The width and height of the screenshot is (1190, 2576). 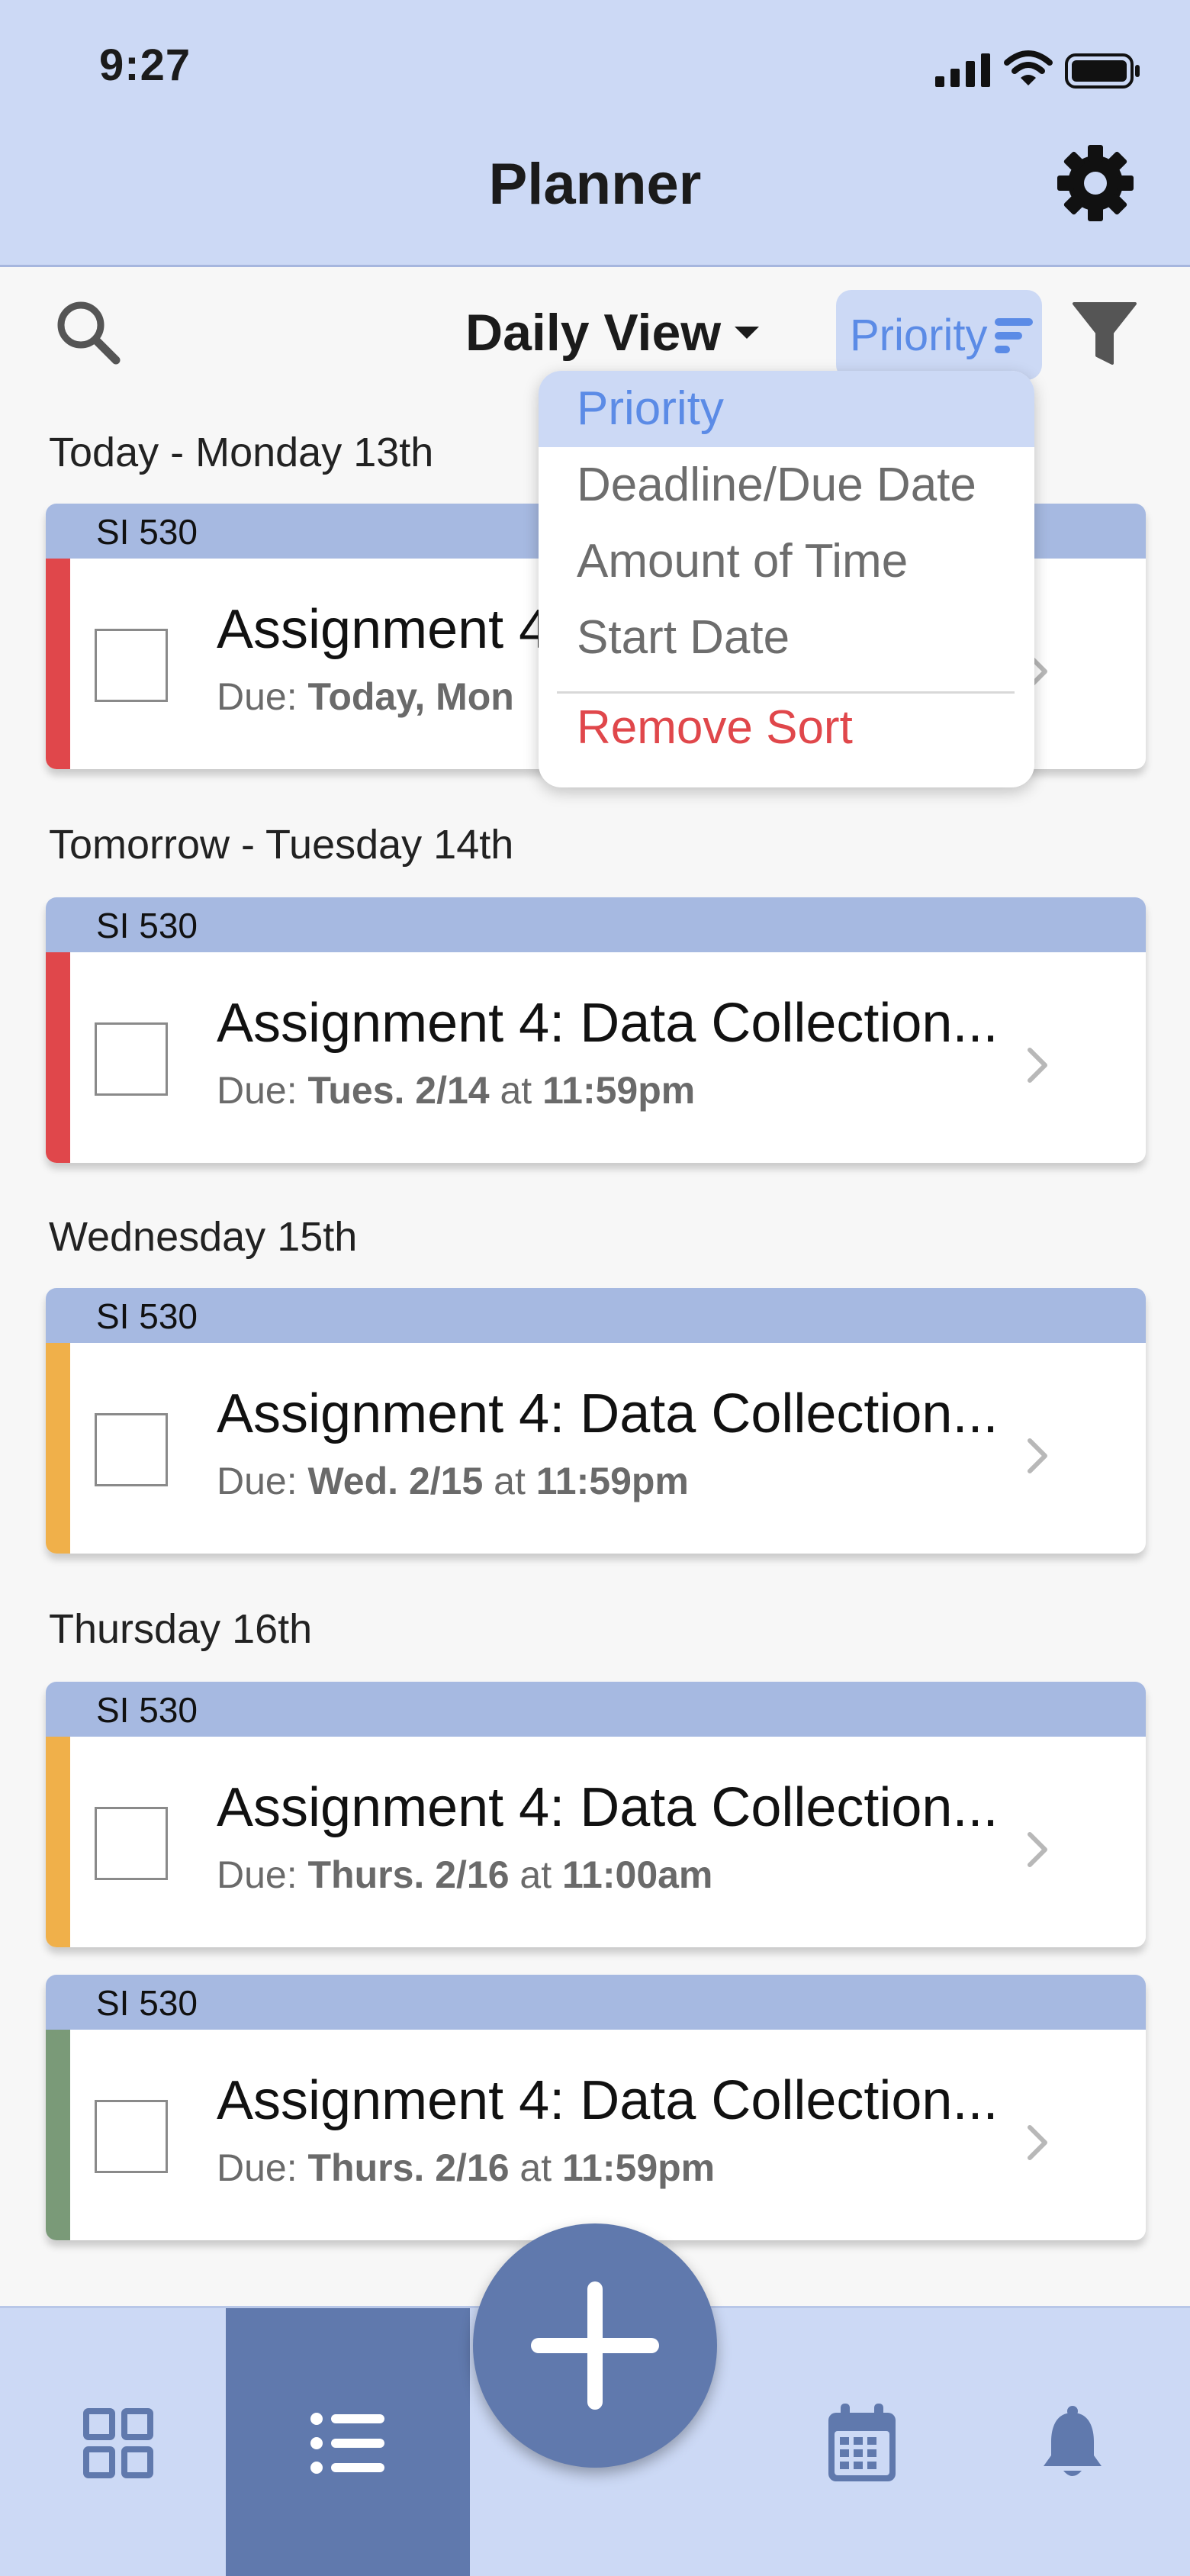 I want to click on section-label-thursday: Thursday 16th, so click(x=181, y=1629).